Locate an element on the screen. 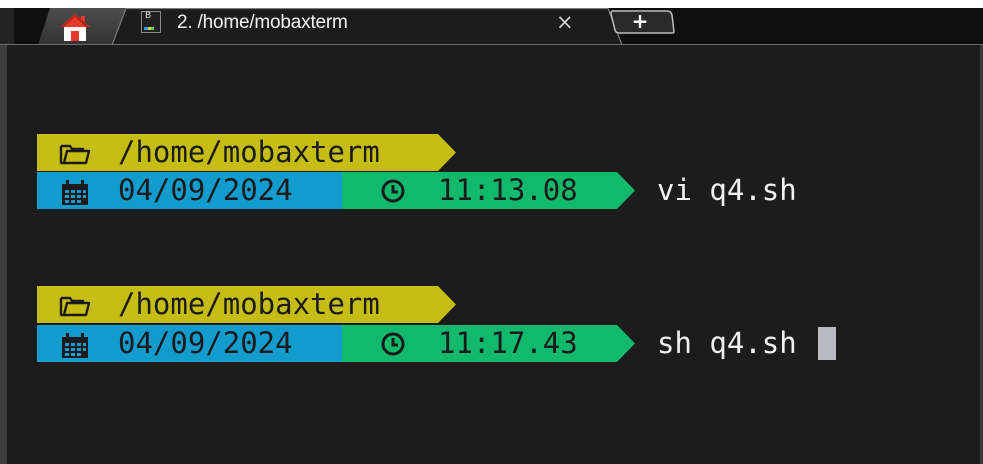 The image size is (983, 464). prompt-time-segment: 11:17.43 is located at coordinates (488, 343).